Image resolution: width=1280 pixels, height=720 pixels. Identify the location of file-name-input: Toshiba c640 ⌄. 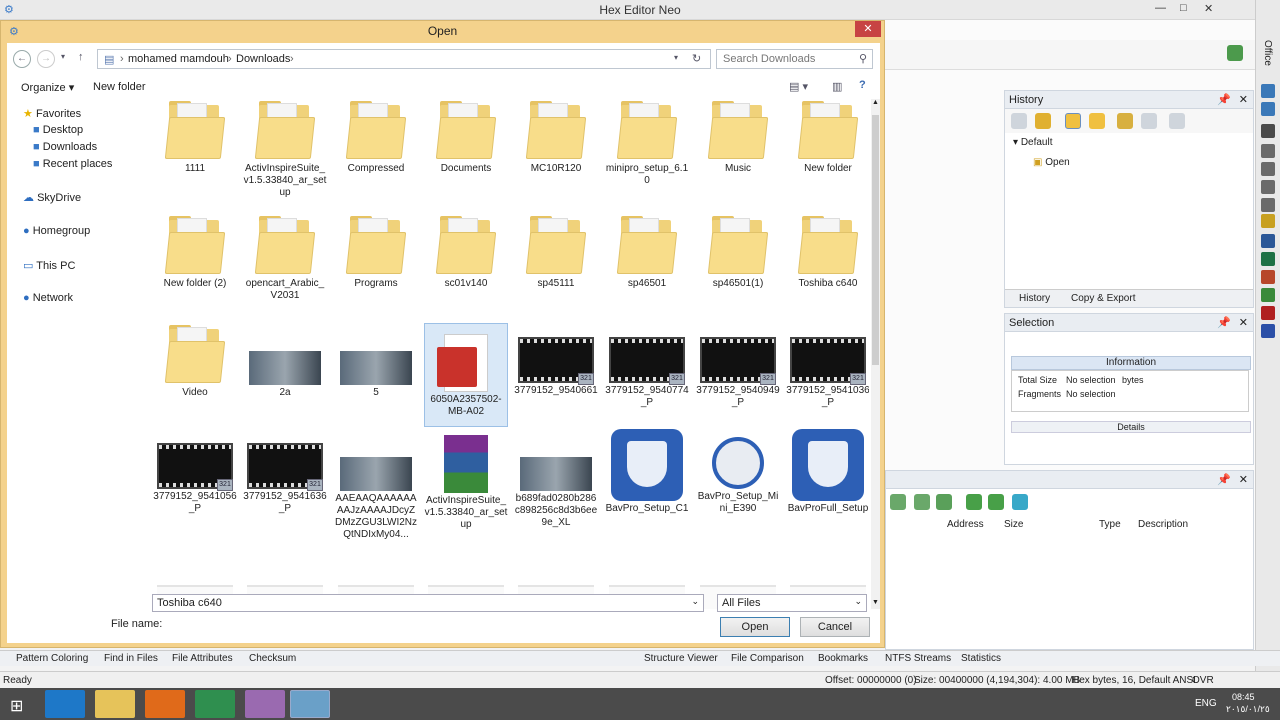
(428, 603).